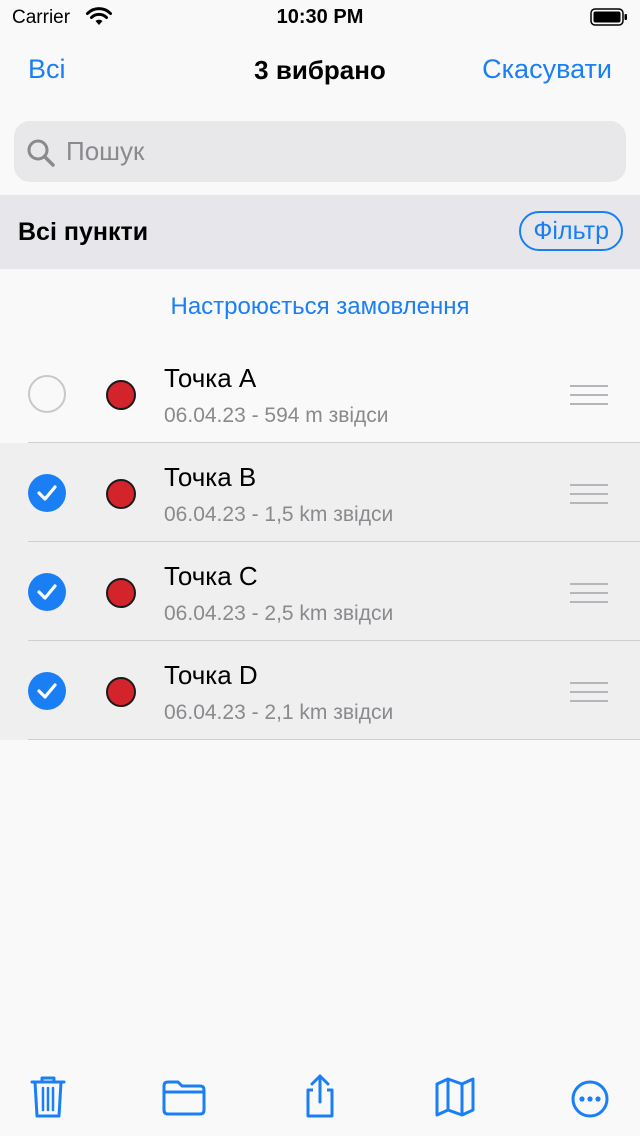  I want to click on status-bar: Carrier 10:30 PM, so click(320, 18).